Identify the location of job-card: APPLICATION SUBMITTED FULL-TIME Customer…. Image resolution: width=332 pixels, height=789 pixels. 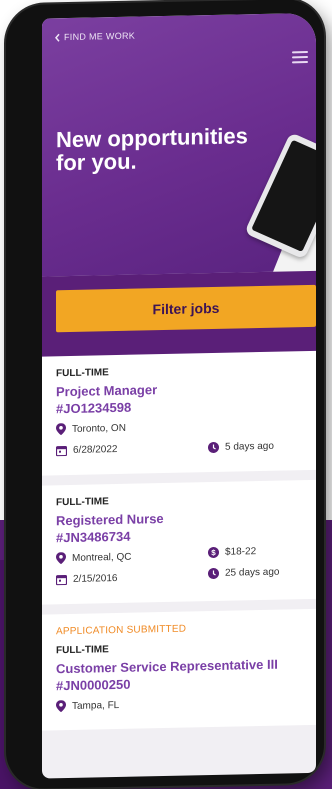
(179, 669).